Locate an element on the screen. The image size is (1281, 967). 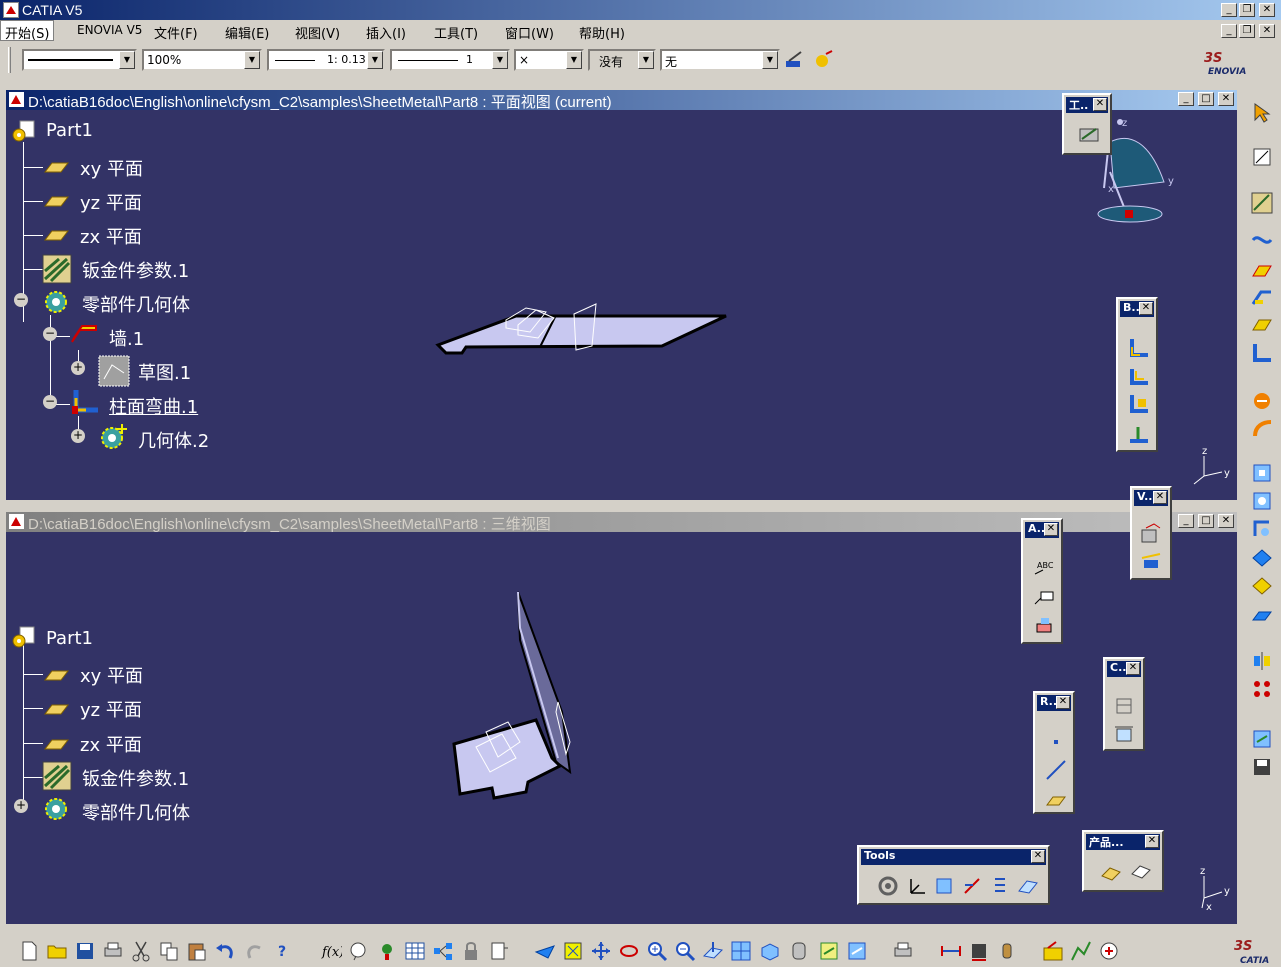
lineweight-combo: 1 ▼ is located at coordinates (450, 60).